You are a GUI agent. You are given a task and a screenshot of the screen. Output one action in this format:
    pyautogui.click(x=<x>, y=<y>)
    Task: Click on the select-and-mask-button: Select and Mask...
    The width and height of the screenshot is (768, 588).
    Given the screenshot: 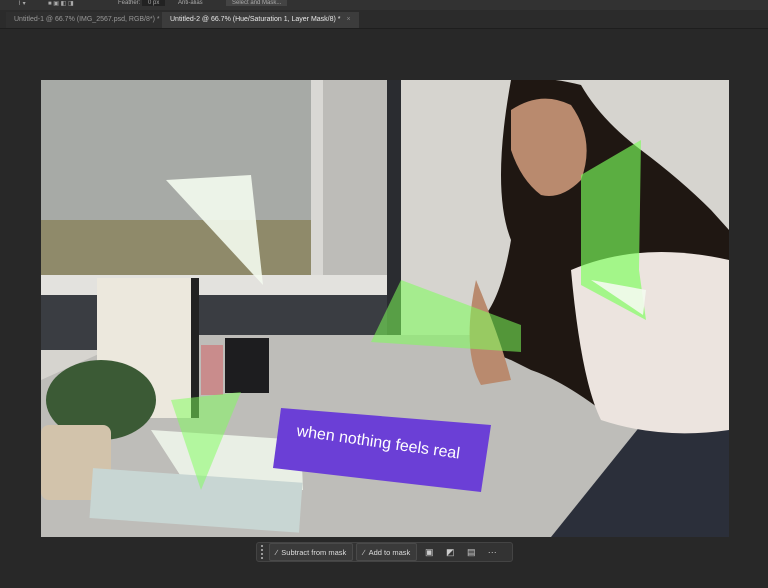 What is the action you would take?
    pyautogui.click(x=257, y=3)
    